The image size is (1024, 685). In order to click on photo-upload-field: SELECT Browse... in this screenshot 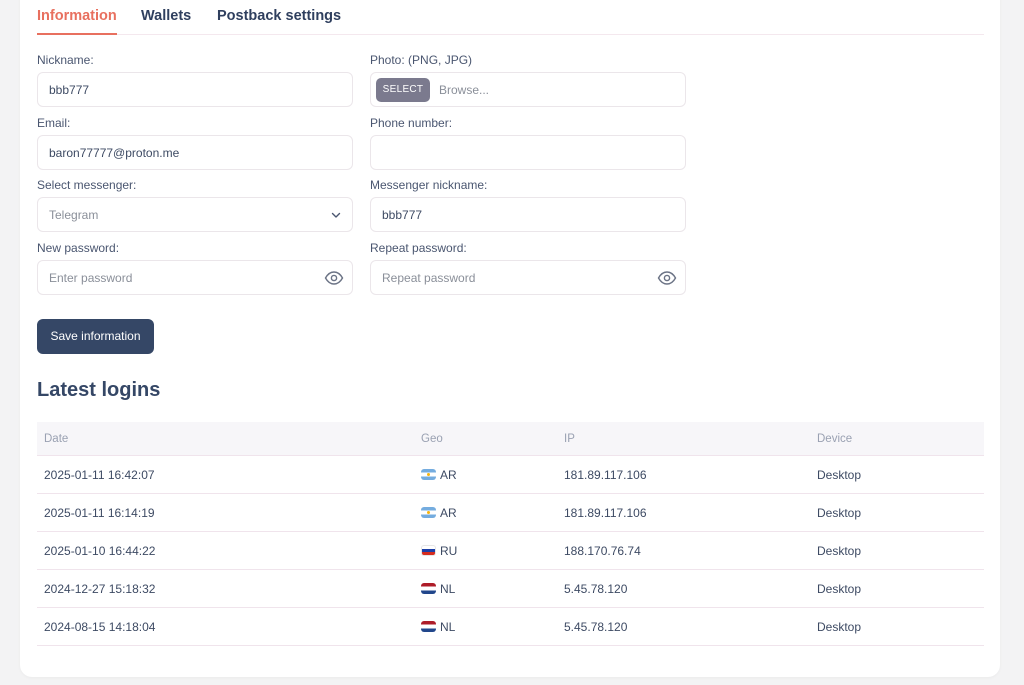, I will do `click(528, 89)`.